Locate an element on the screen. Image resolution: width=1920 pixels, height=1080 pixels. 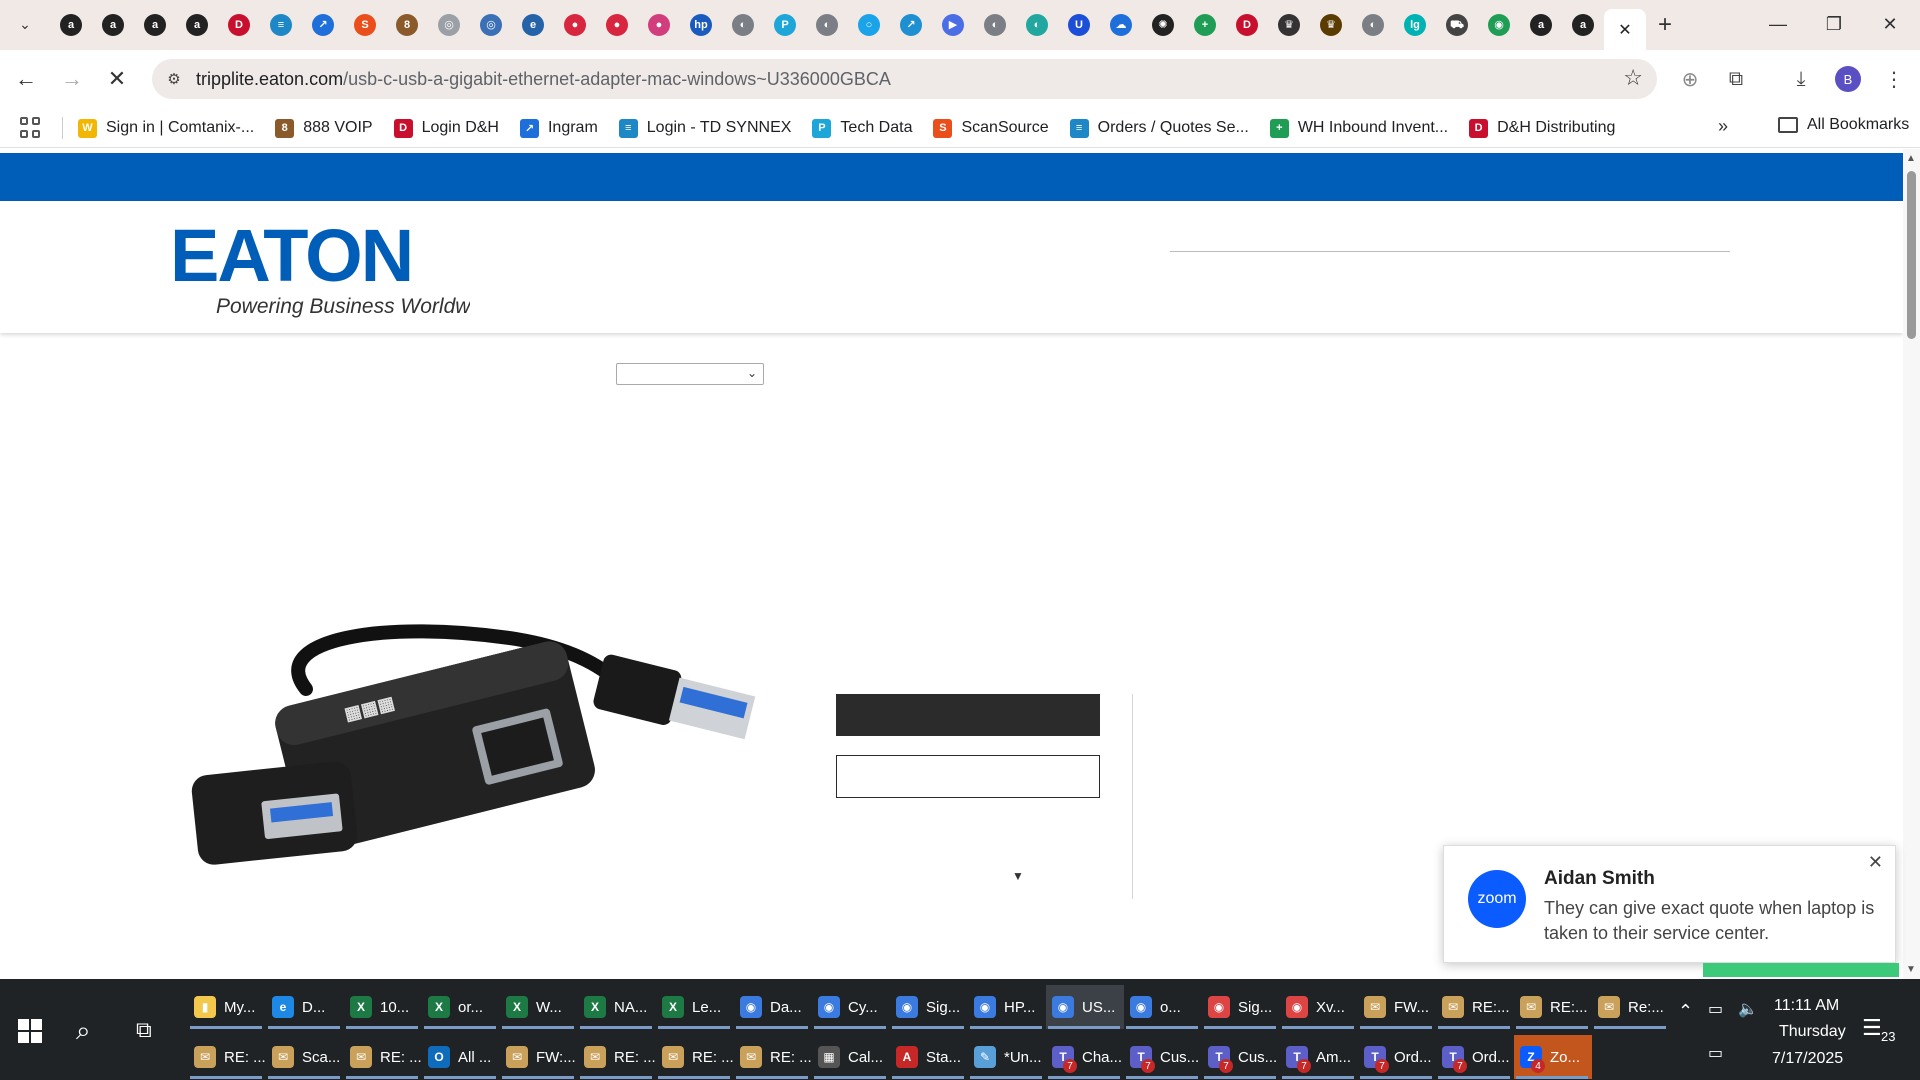
network-icon: ▭ is located at coordinates (1715, 1053).